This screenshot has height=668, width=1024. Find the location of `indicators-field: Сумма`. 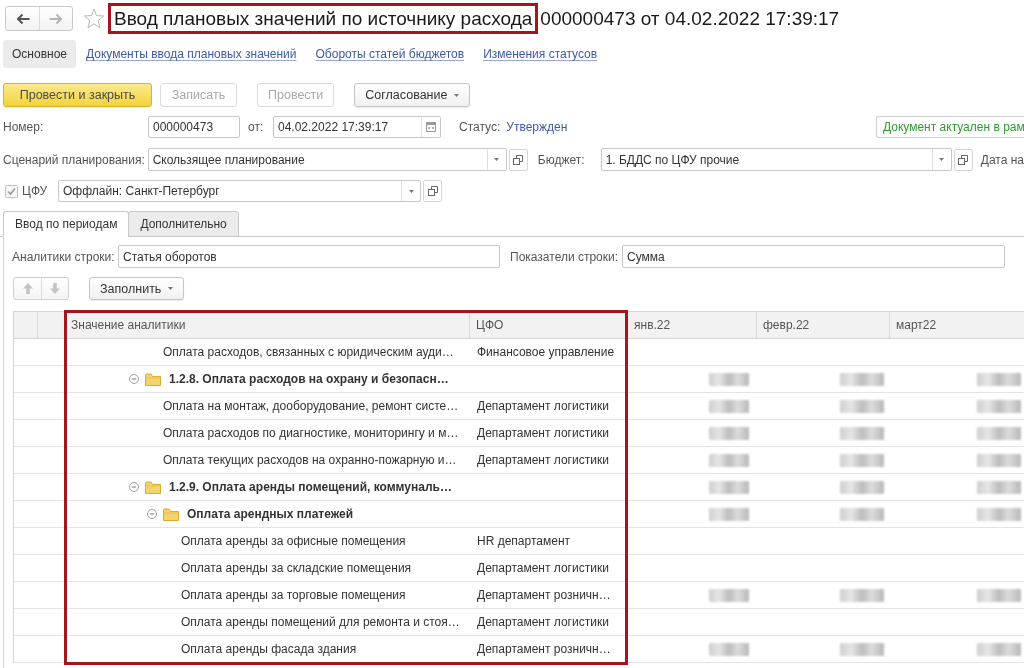

indicators-field: Сумма is located at coordinates (813, 256).